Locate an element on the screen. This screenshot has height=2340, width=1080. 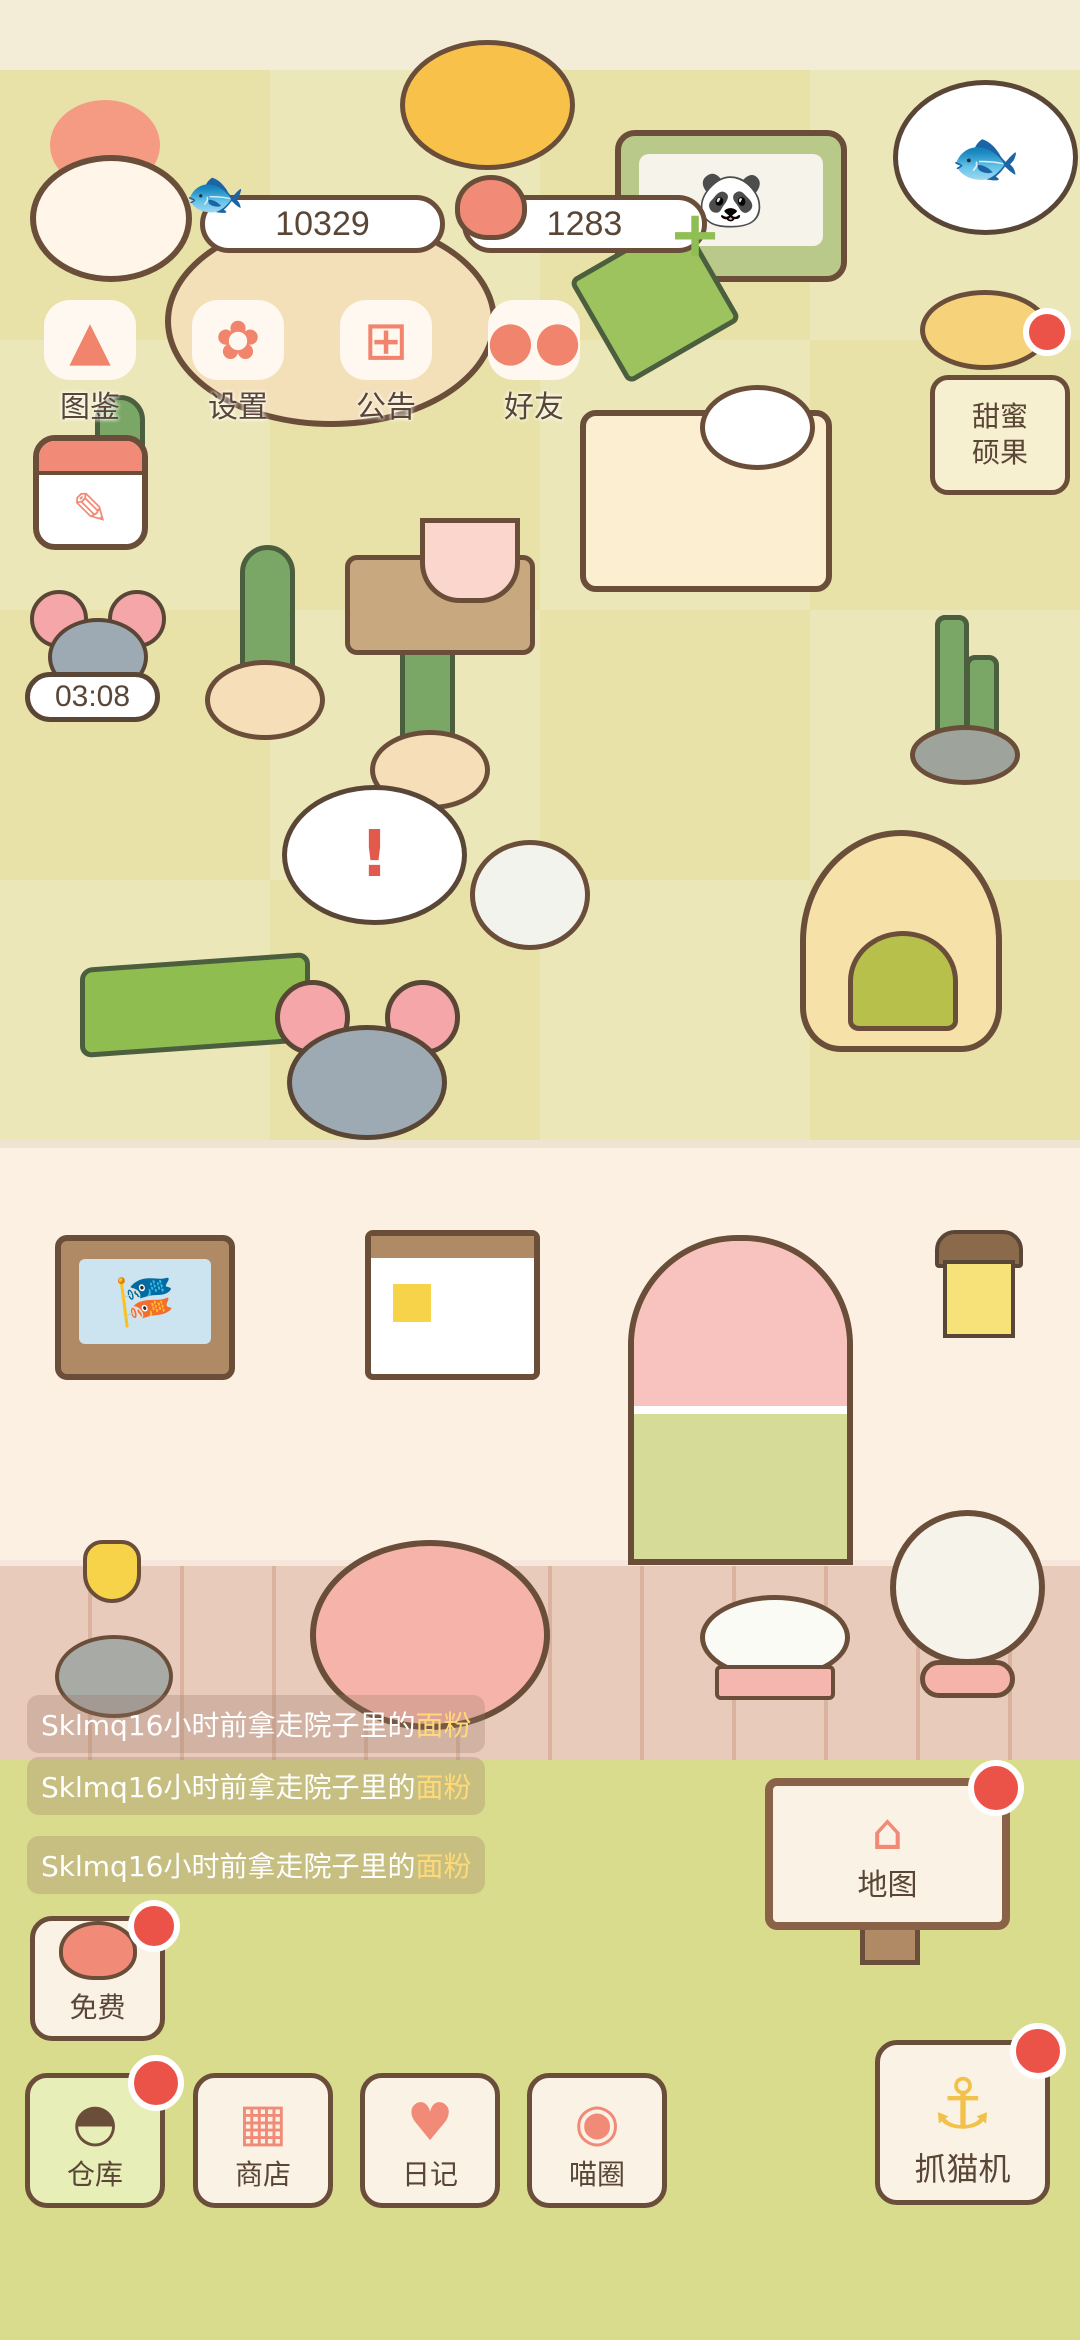
cat-circle-button: ◉ 喵圈 is located at coordinates (597, 2140).